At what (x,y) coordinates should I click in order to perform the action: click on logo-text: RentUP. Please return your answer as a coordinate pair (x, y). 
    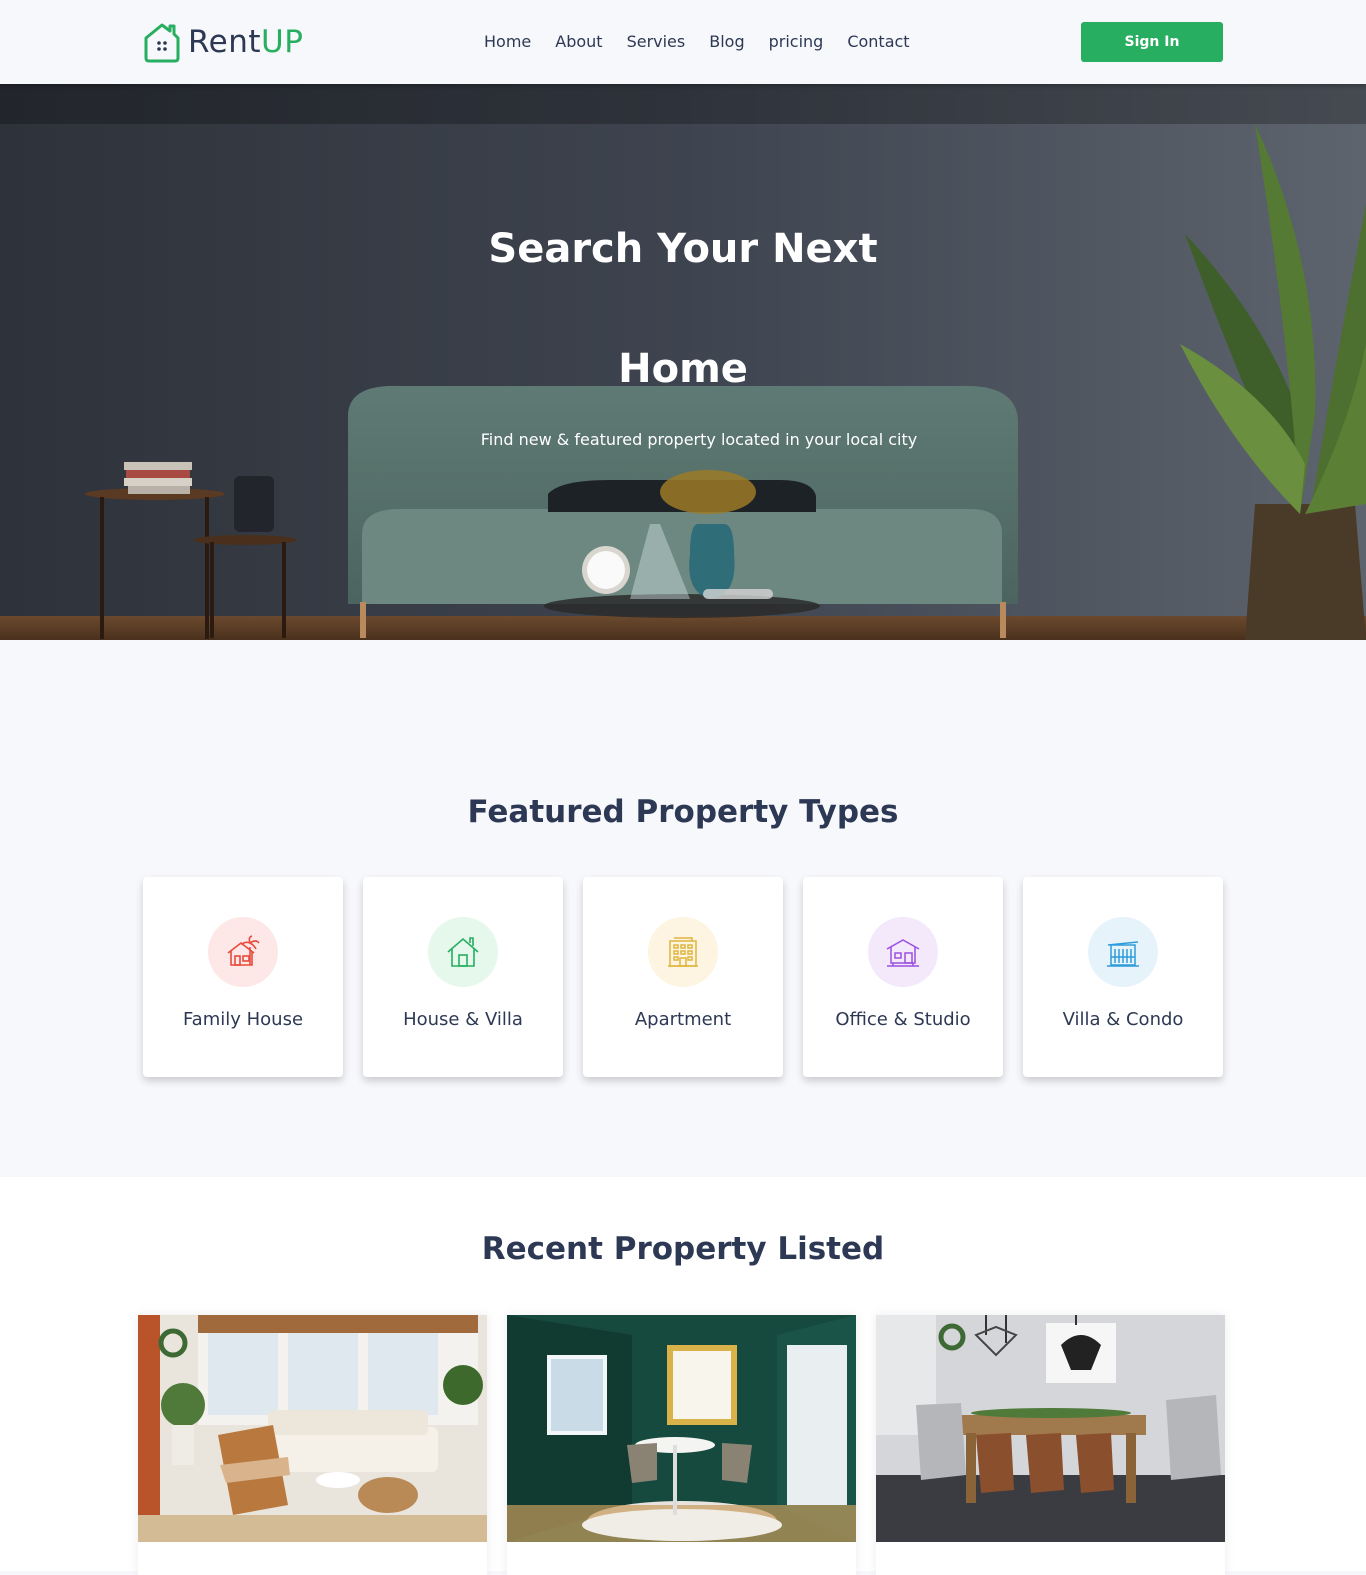
    Looking at the image, I should click on (246, 42).